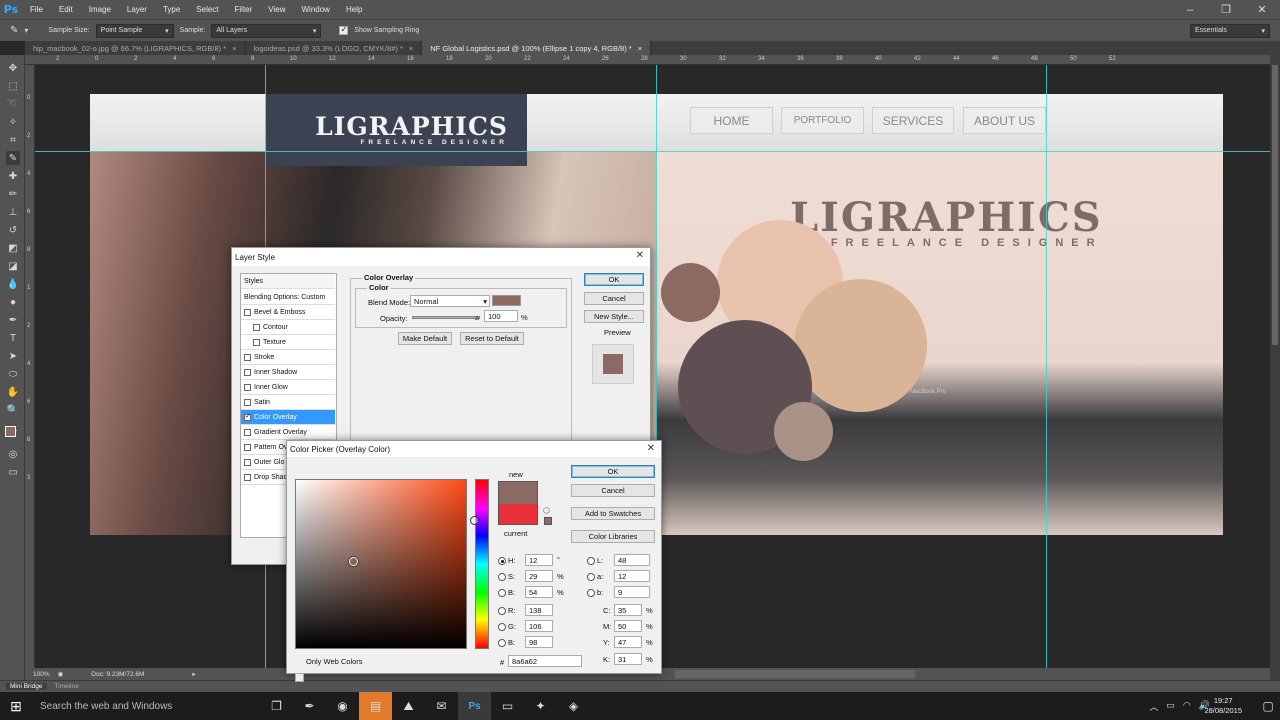  I want to click on input-h: 12, so click(539, 560).